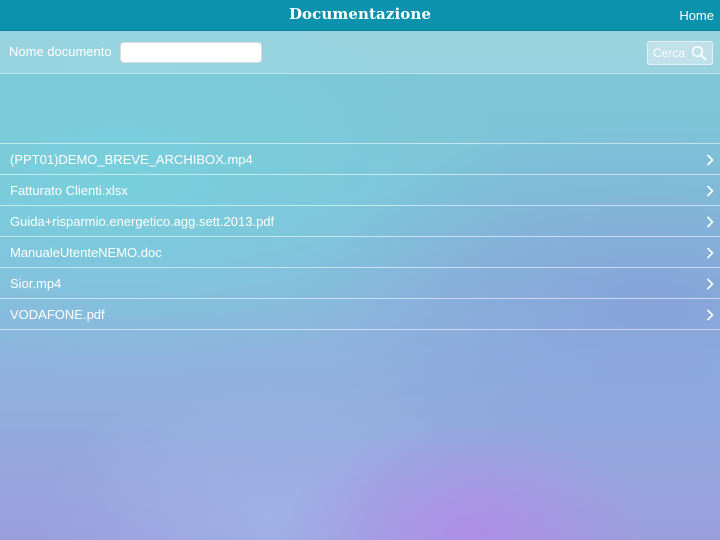 This screenshot has width=720, height=540. Describe the element at coordinates (36, 283) in the screenshot. I see `document-name: Sior.mp4` at that location.